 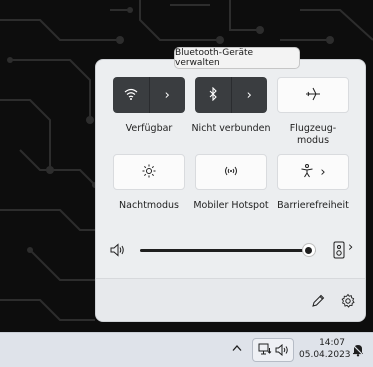 What do you see at coordinates (358, 351) in the screenshot?
I see `notification-icon` at bounding box center [358, 351].